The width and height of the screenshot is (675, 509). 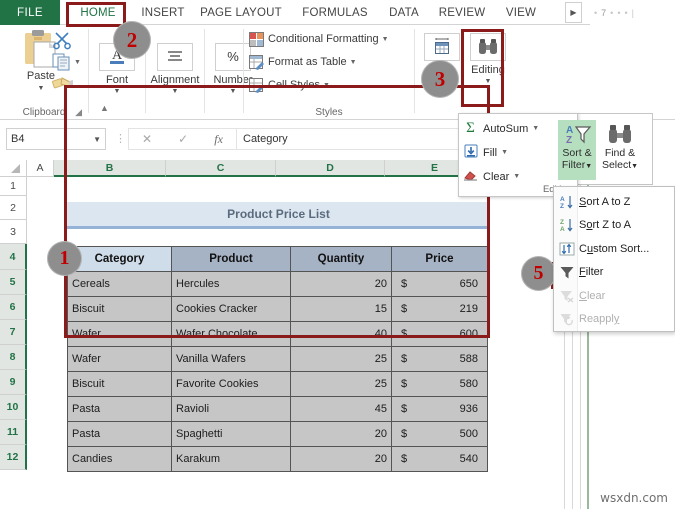 I want to click on menu-item-sort-a-to-z: A Z Sort A to Z, so click(x=614, y=201).